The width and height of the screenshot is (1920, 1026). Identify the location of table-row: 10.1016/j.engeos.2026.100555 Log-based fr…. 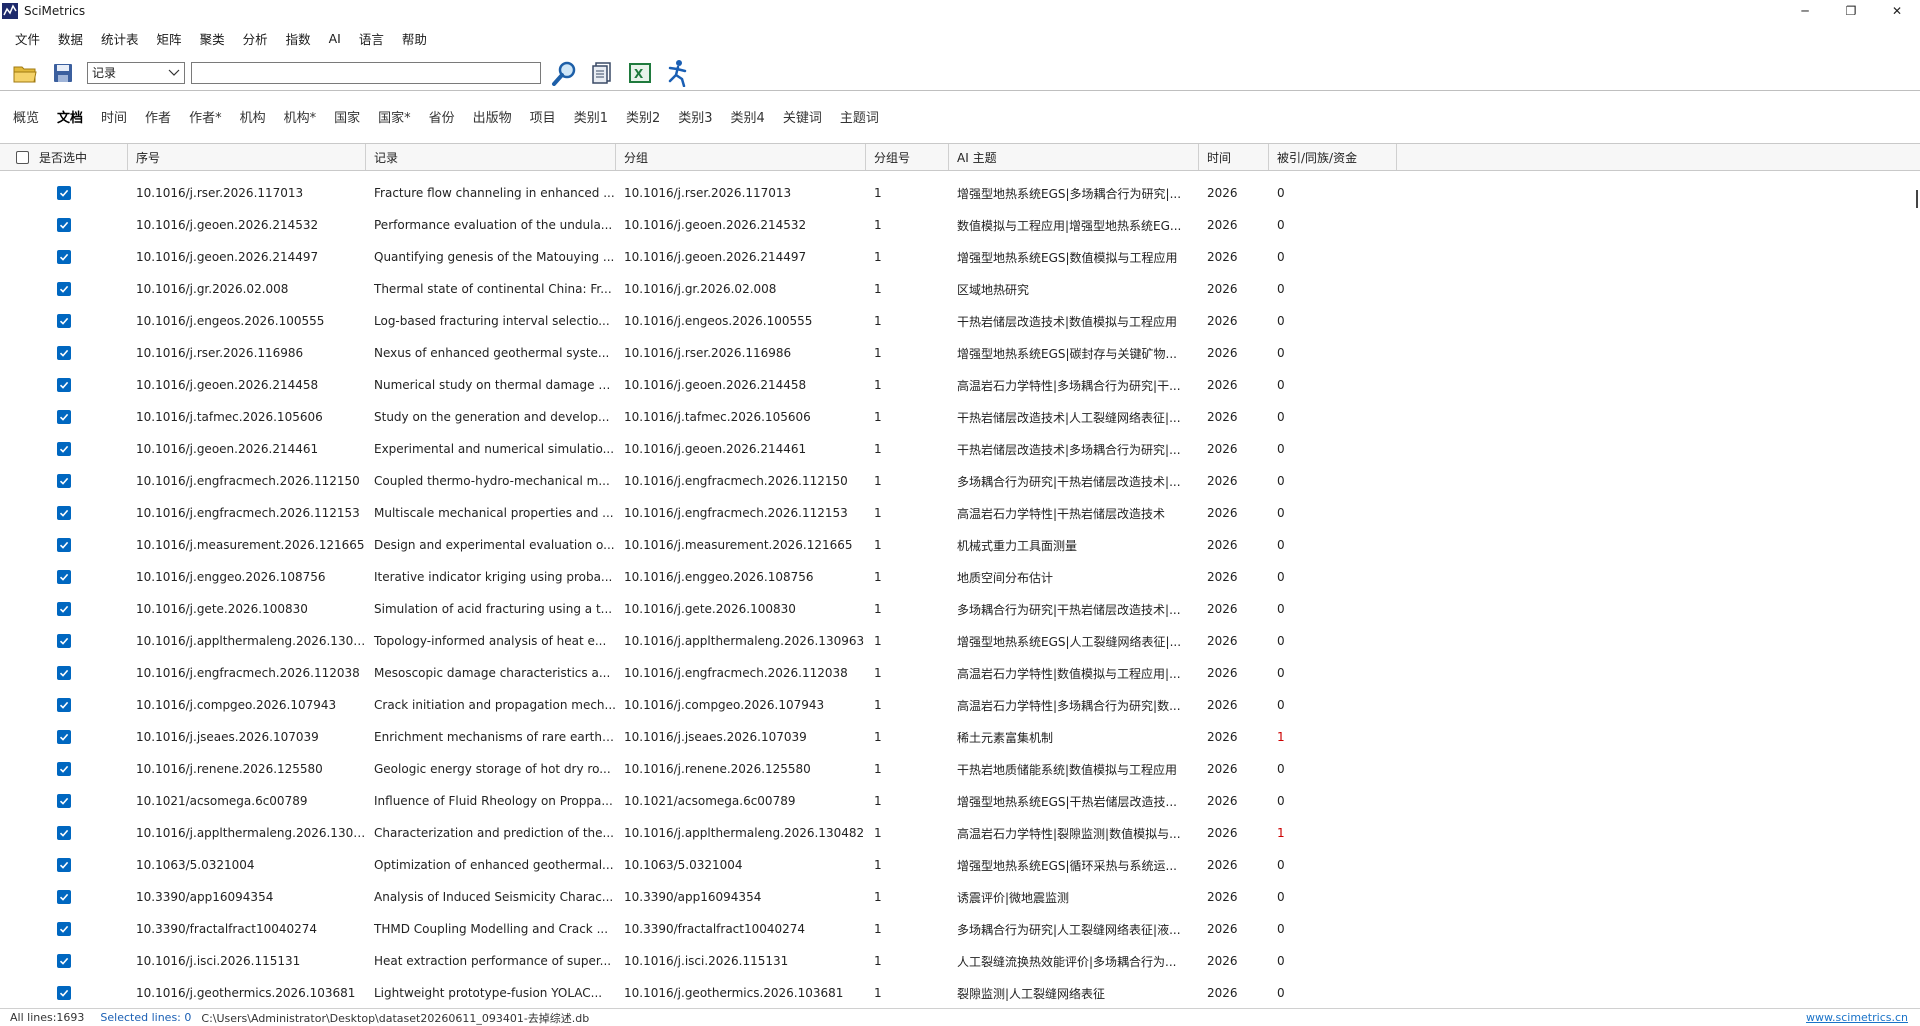
(955, 321).